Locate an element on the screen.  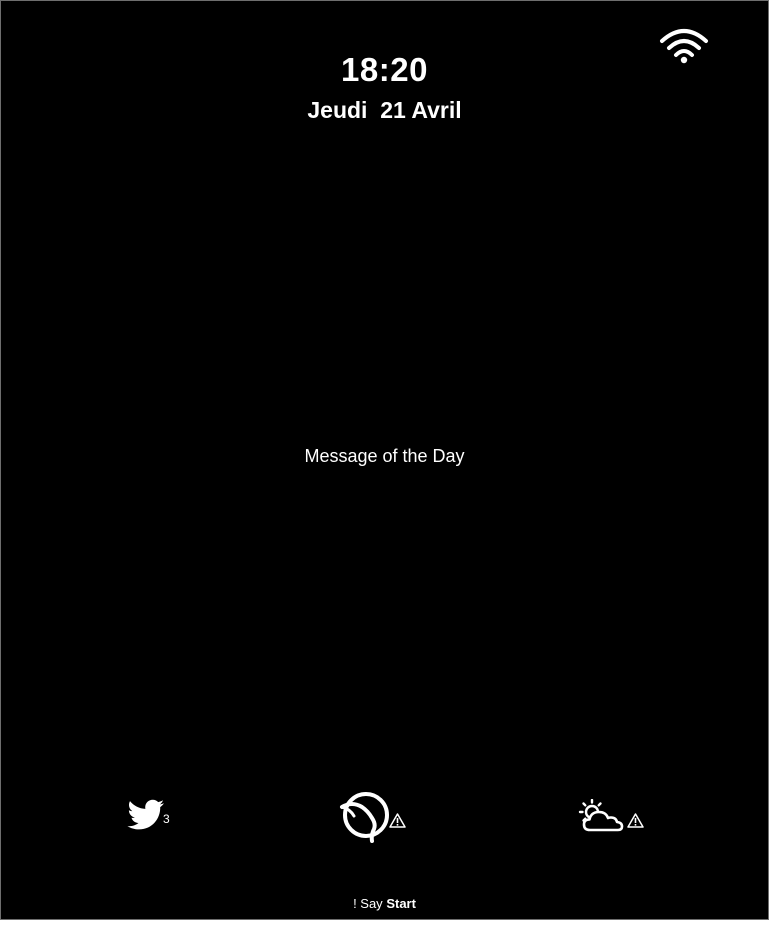
twitter-bird-icon is located at coordinates (146, 815).